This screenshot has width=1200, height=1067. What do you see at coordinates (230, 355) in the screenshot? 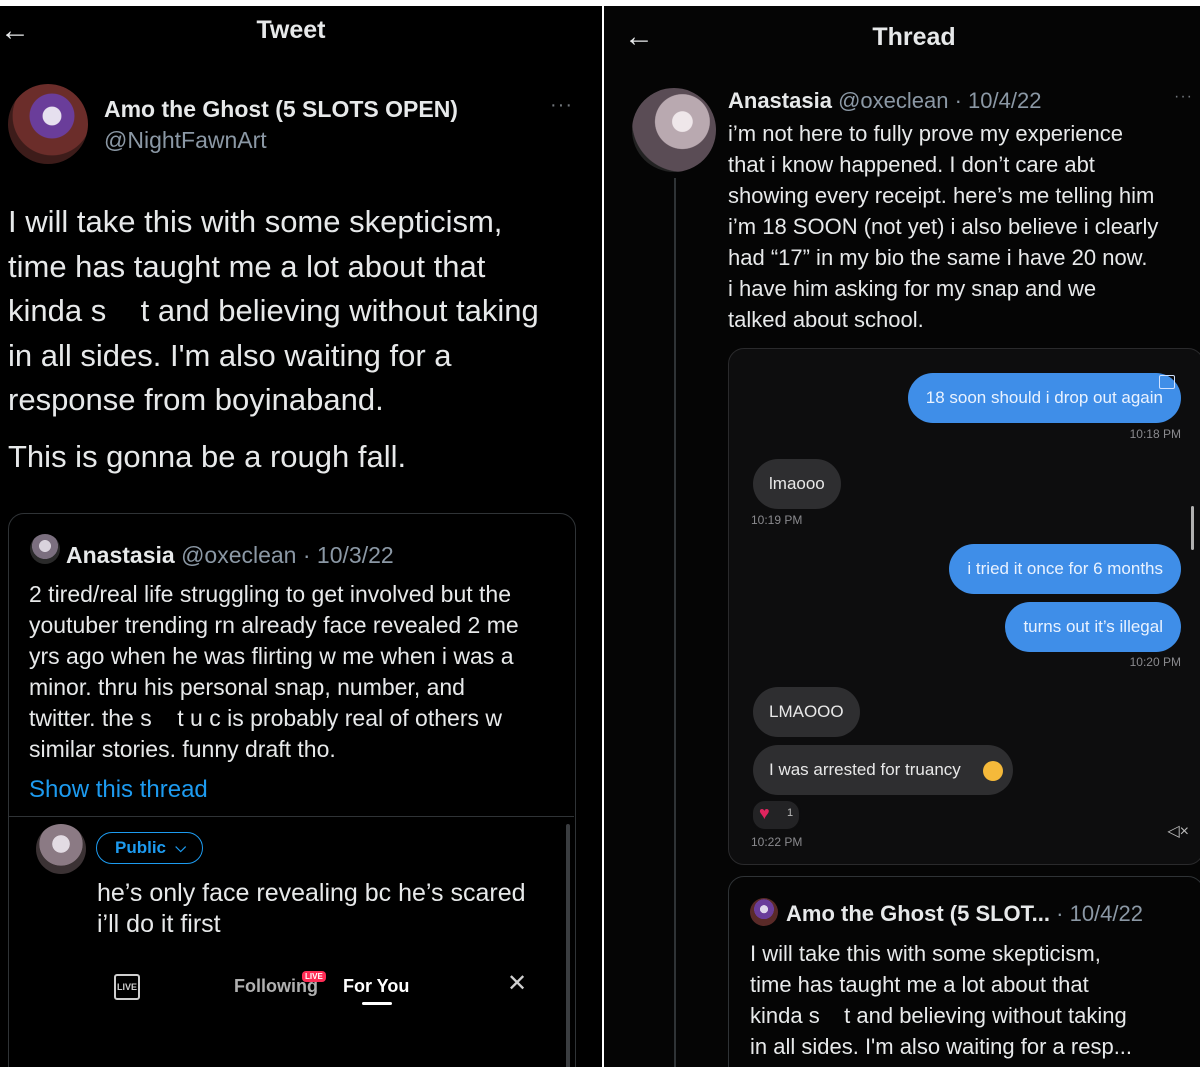
I see `tweet-line: in all sides. I'm also waiting for a` at bounding box center [230, 355].